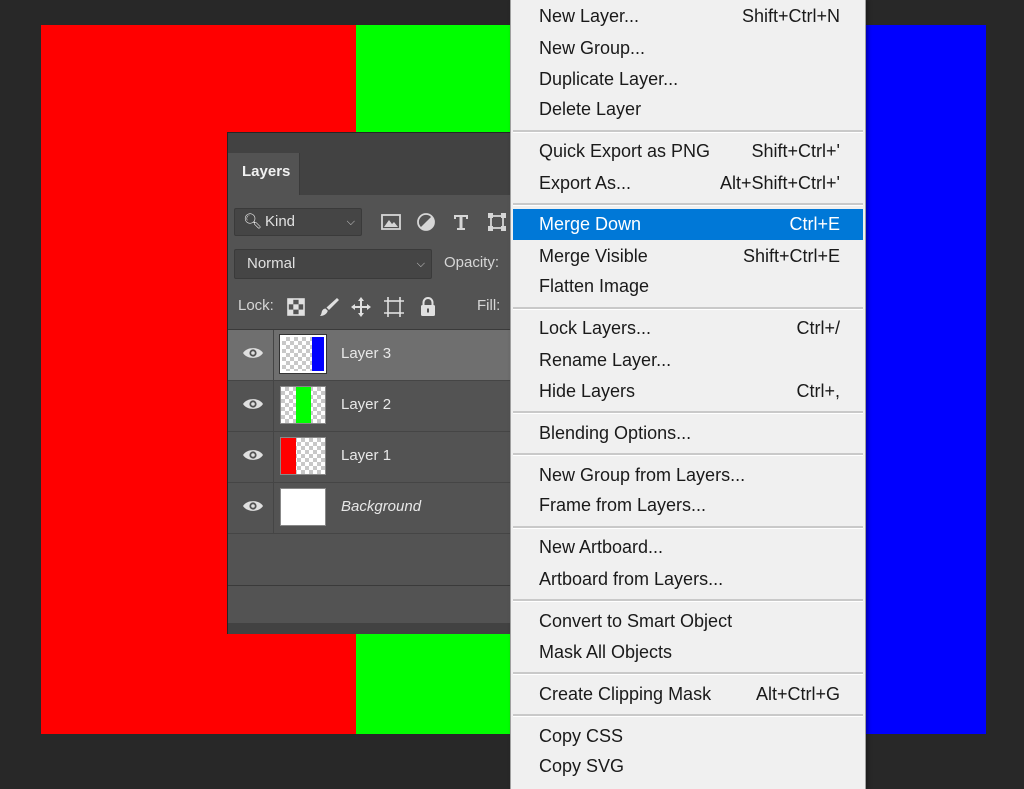 The height and width of the screenshot is (789, 1024). I want to click on menu-item-merge-down: Merge Down Ctrl+E, so click(688, 224).